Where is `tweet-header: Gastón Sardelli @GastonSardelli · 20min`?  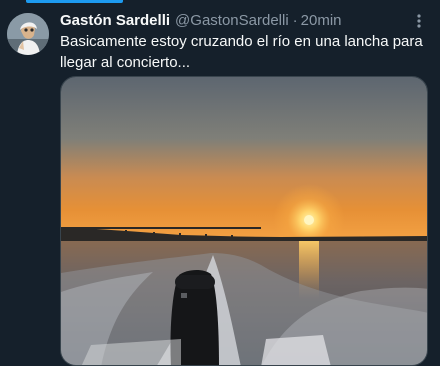
tweet-header: Gastón Sardelli @GastonSardelli · 20min is located at coordinates (235, 21).